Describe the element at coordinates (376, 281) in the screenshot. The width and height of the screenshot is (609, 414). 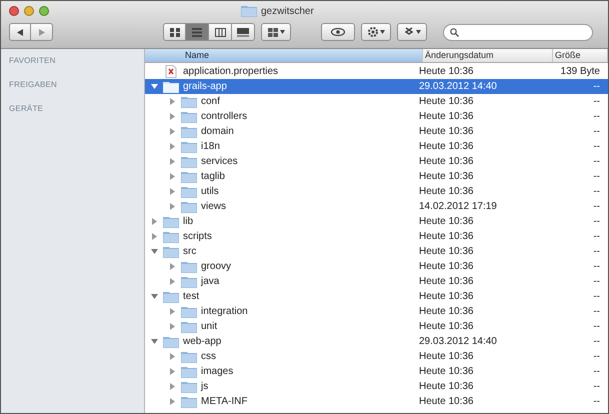
I see `file-row: java Heute 10:36 --` at that location.